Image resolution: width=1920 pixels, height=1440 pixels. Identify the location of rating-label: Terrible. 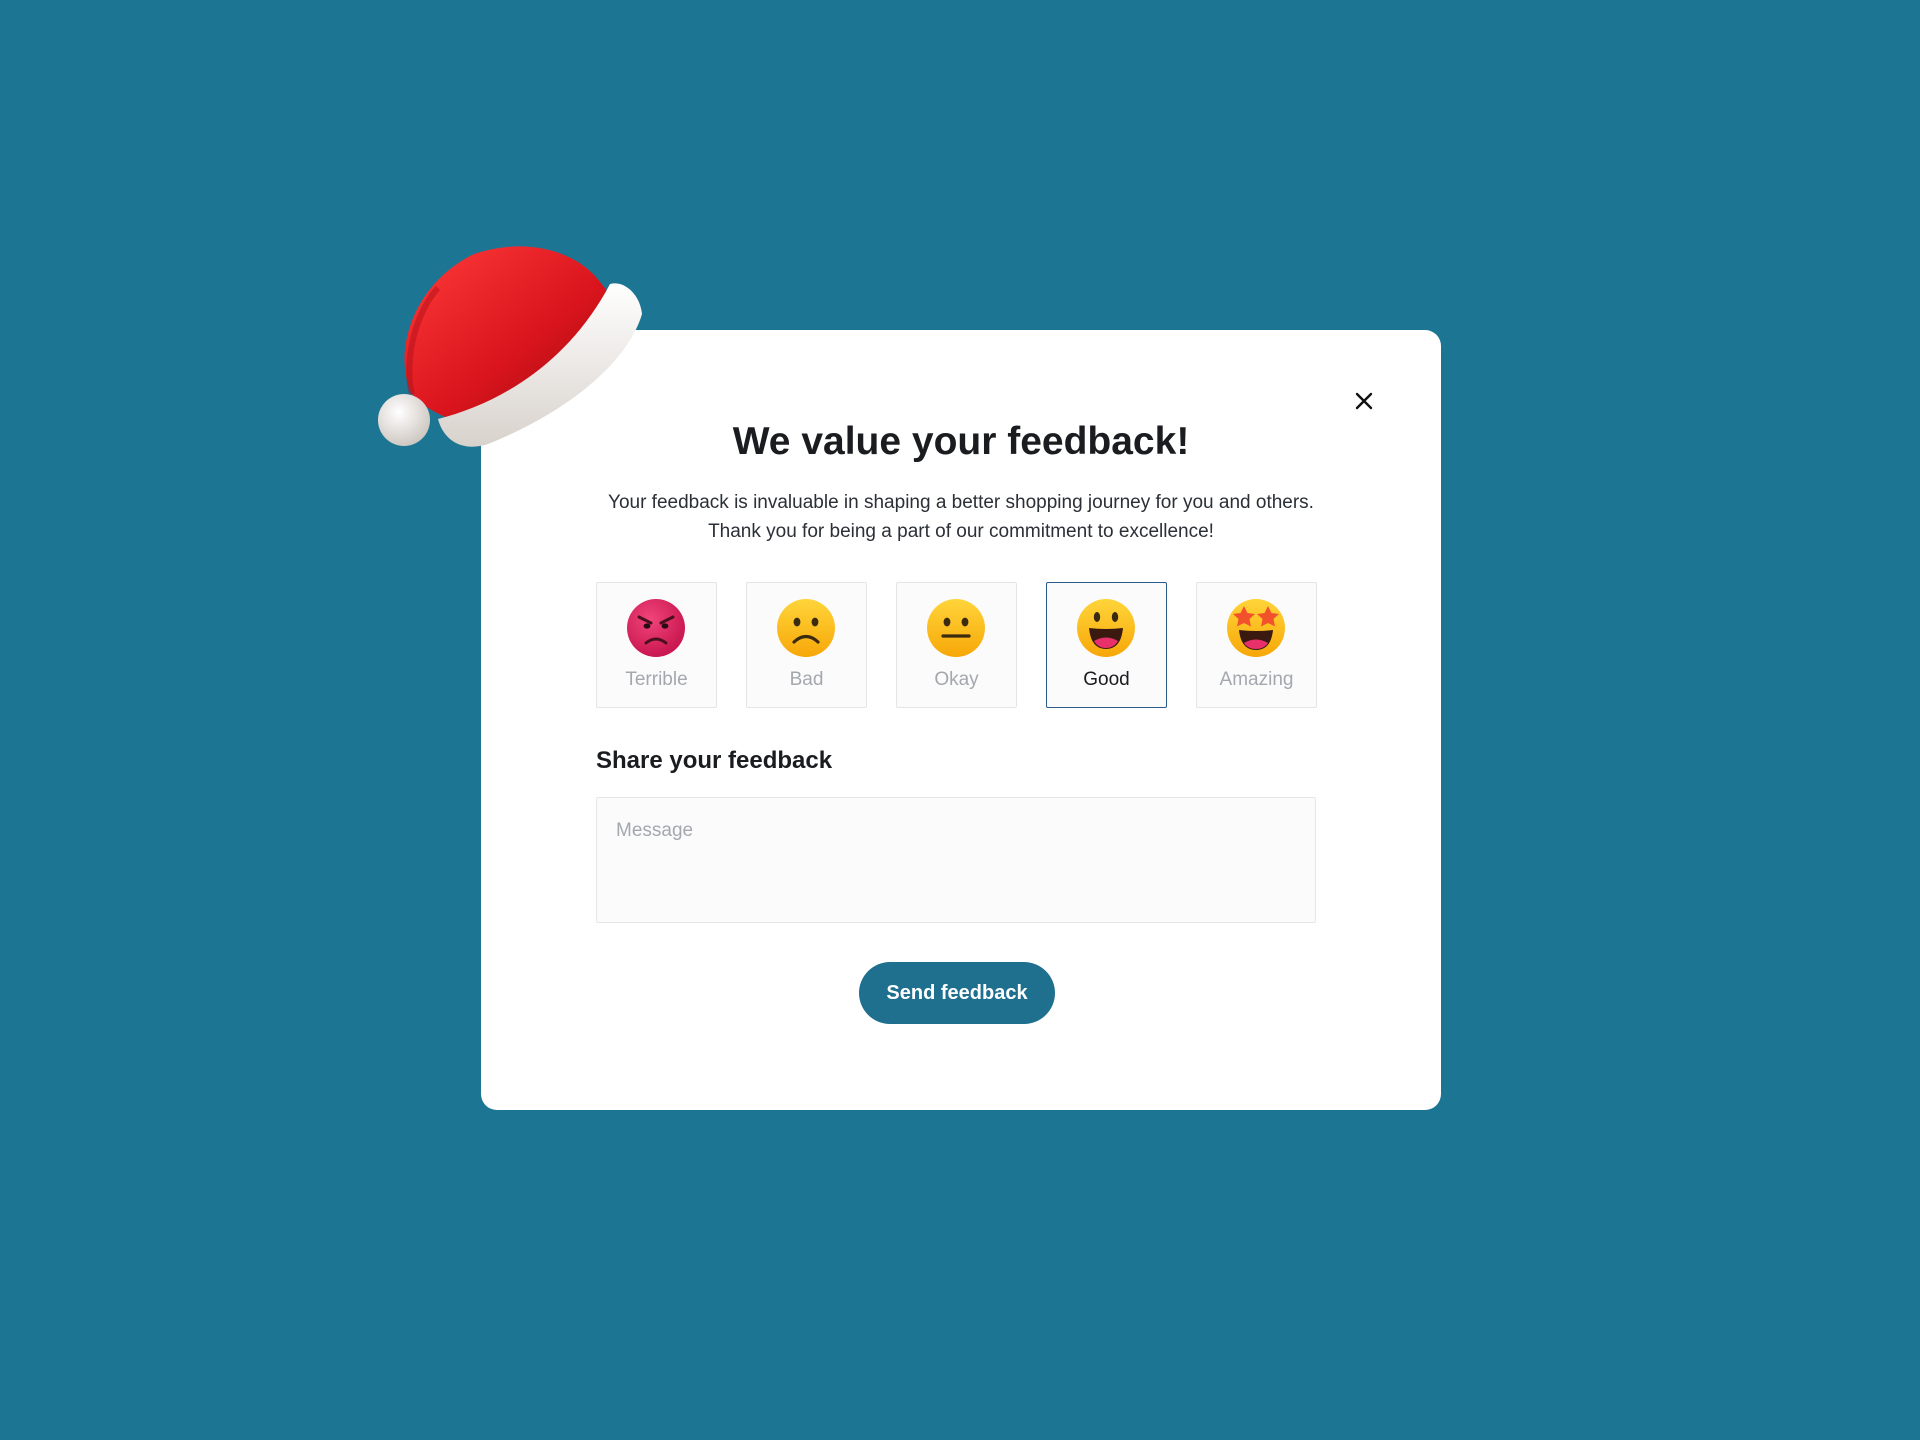
(656, 679).